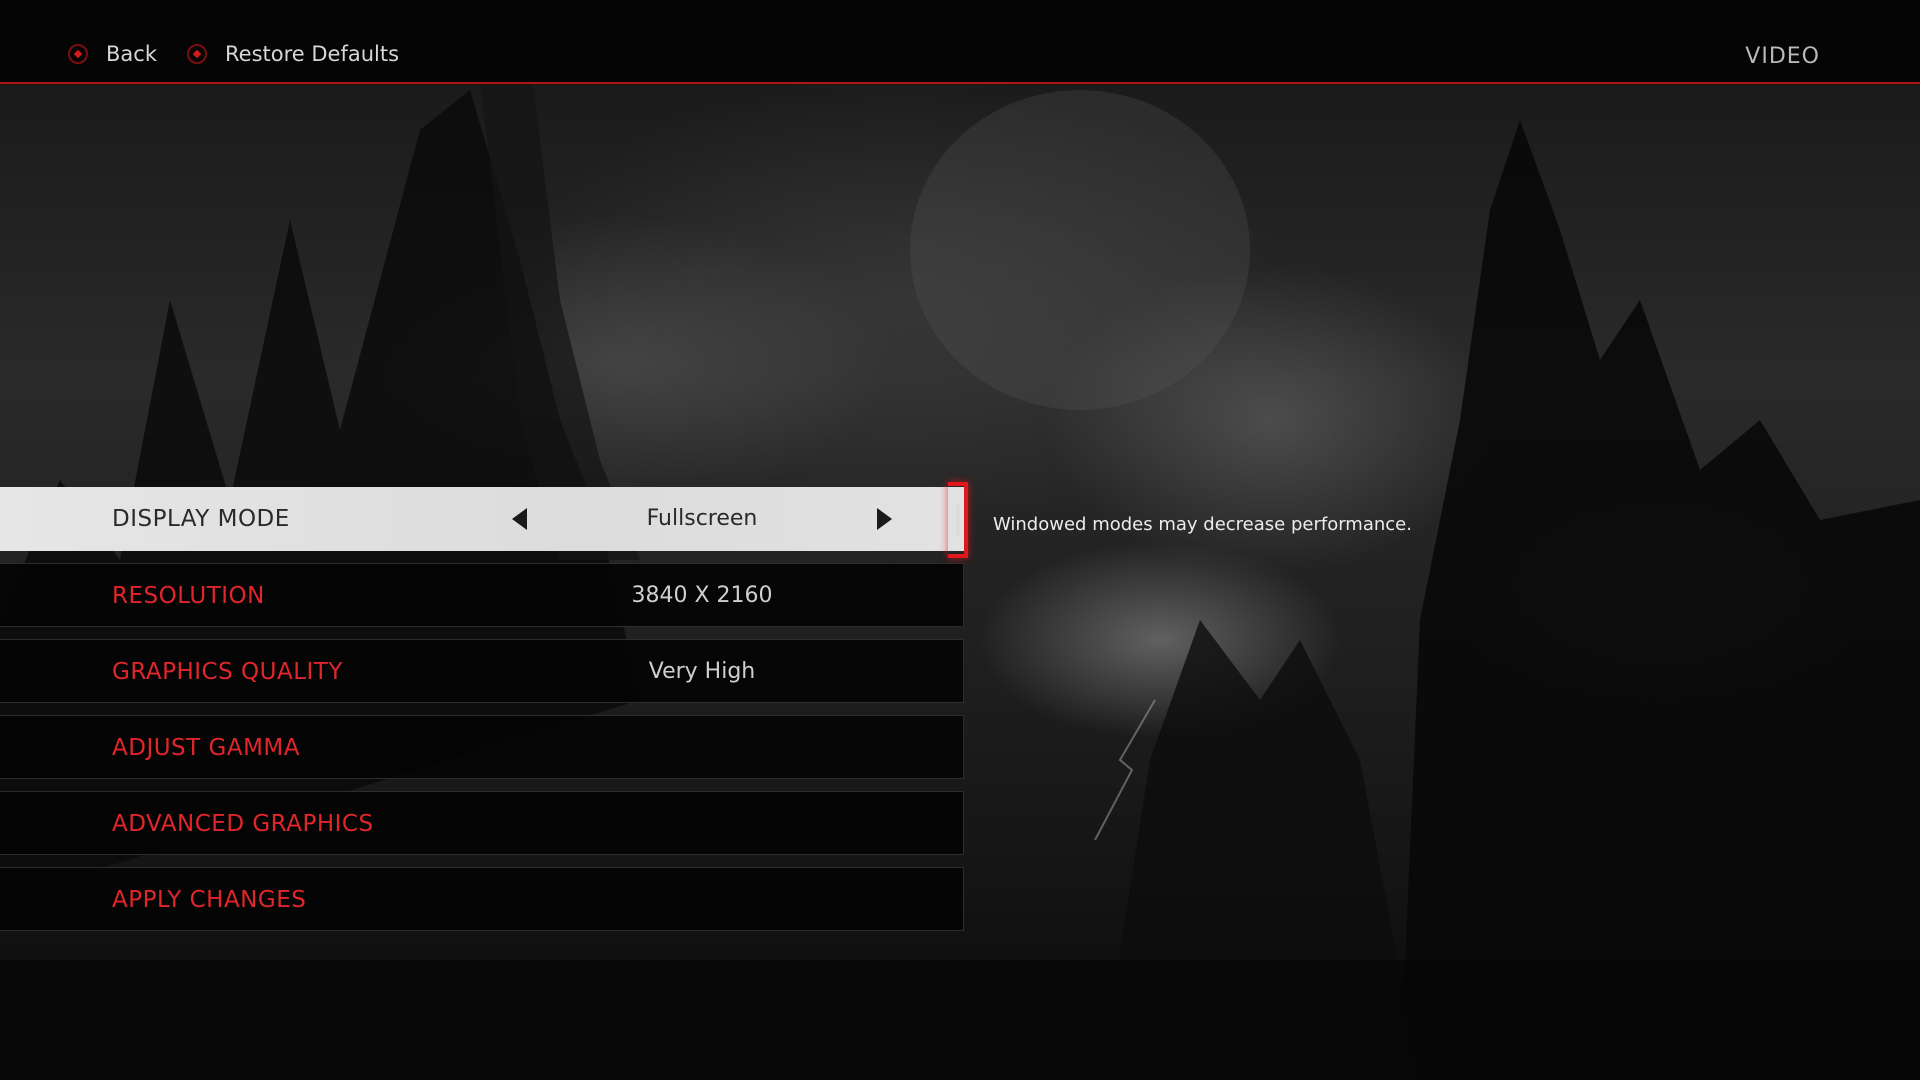  I want to click on menu-item-label: RESOLUTION, so click(188, 596).